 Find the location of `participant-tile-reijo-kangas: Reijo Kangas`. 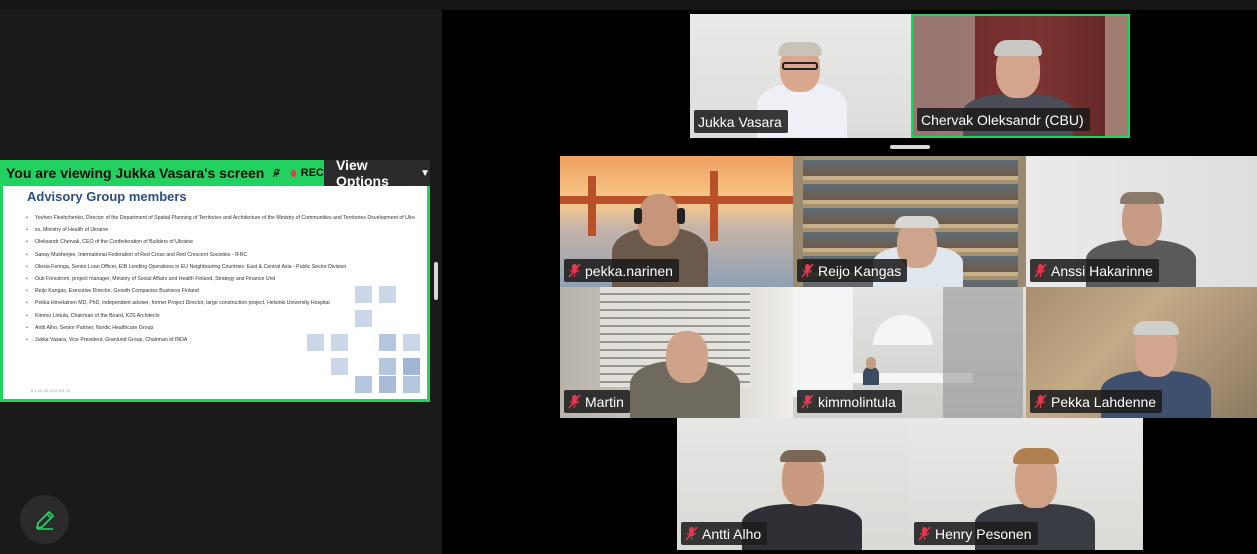

participant-tile-reijo-kangas: Reijo Kangas is located at coordinates (909, 221).